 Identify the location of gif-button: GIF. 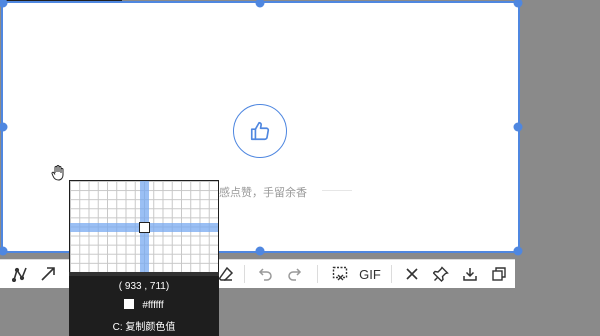
(370, 274).